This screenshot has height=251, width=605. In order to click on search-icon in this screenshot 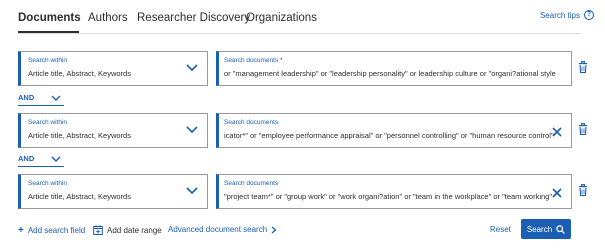, I will do `click(561, 229)`.